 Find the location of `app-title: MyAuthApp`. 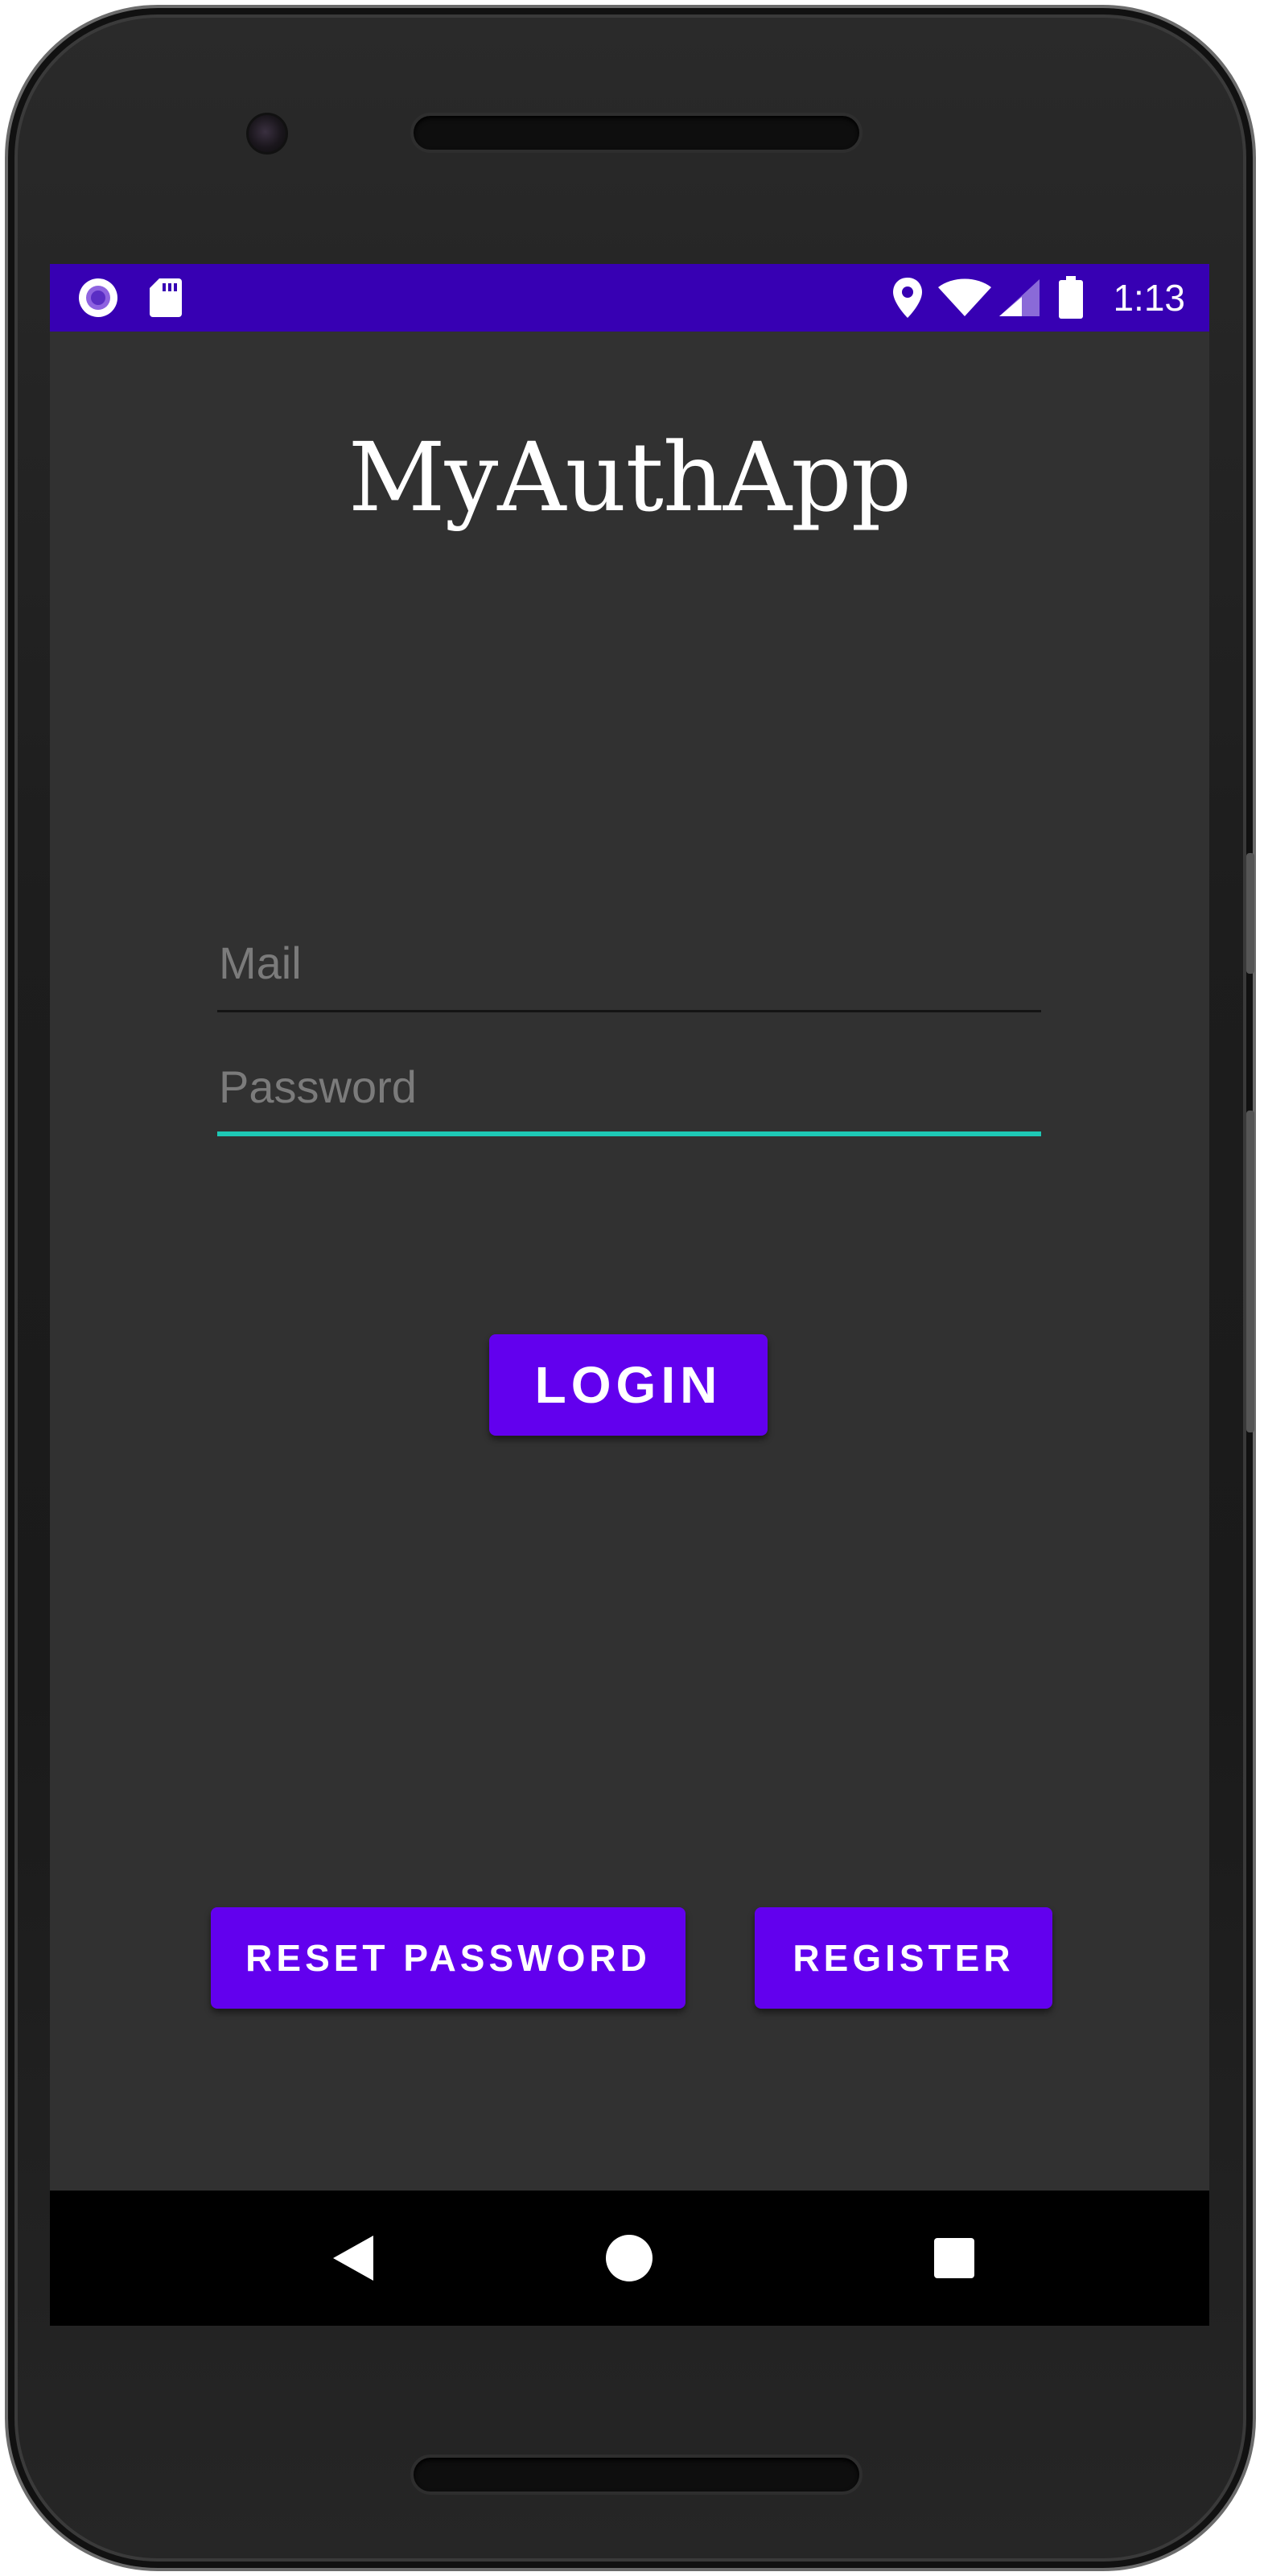

app-title: MyAuthApp is located at coordinates (630, 477).